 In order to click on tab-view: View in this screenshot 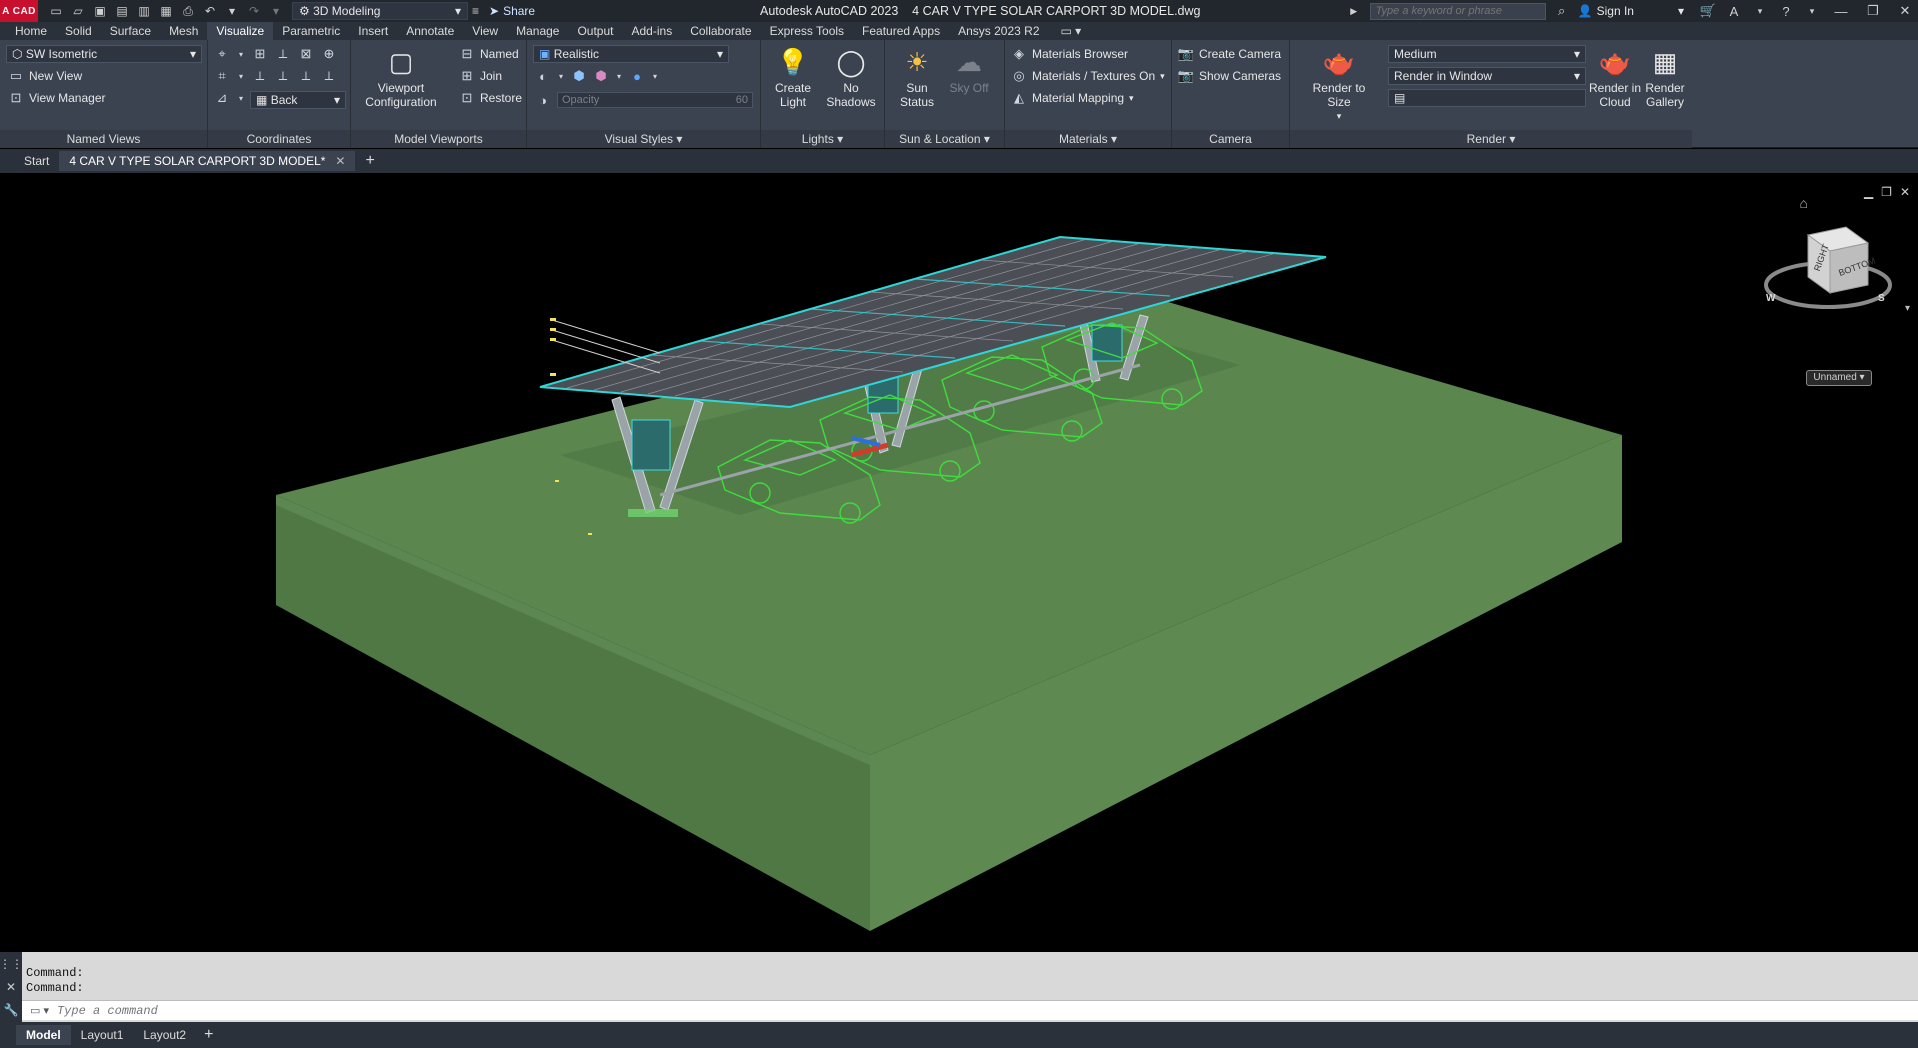, I will do `click(485, 31)`.